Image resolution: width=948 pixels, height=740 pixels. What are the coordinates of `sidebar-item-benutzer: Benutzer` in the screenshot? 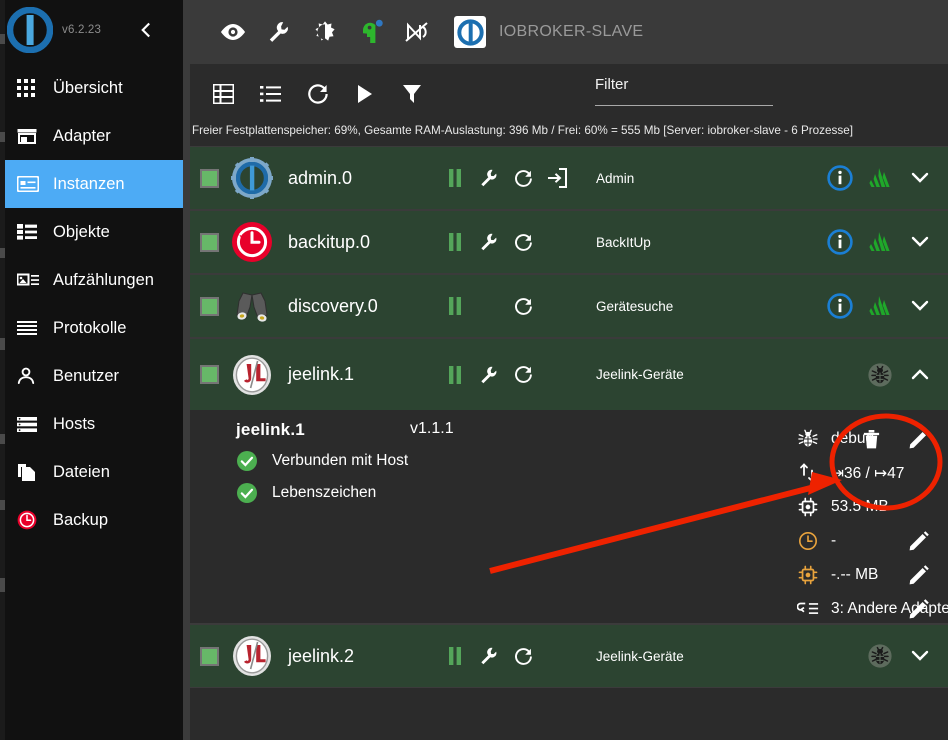 It's located at (91, 376).